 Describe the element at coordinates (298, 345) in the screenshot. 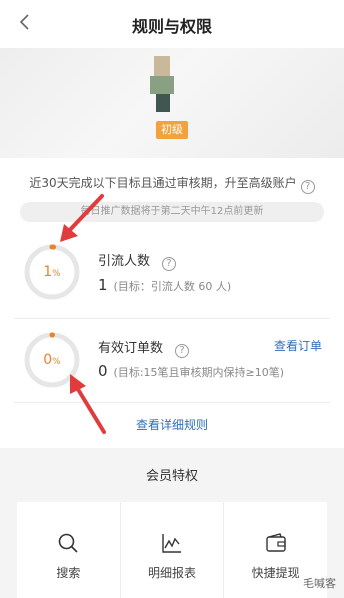

I see `view-orders-link: 查看订单` at that location.